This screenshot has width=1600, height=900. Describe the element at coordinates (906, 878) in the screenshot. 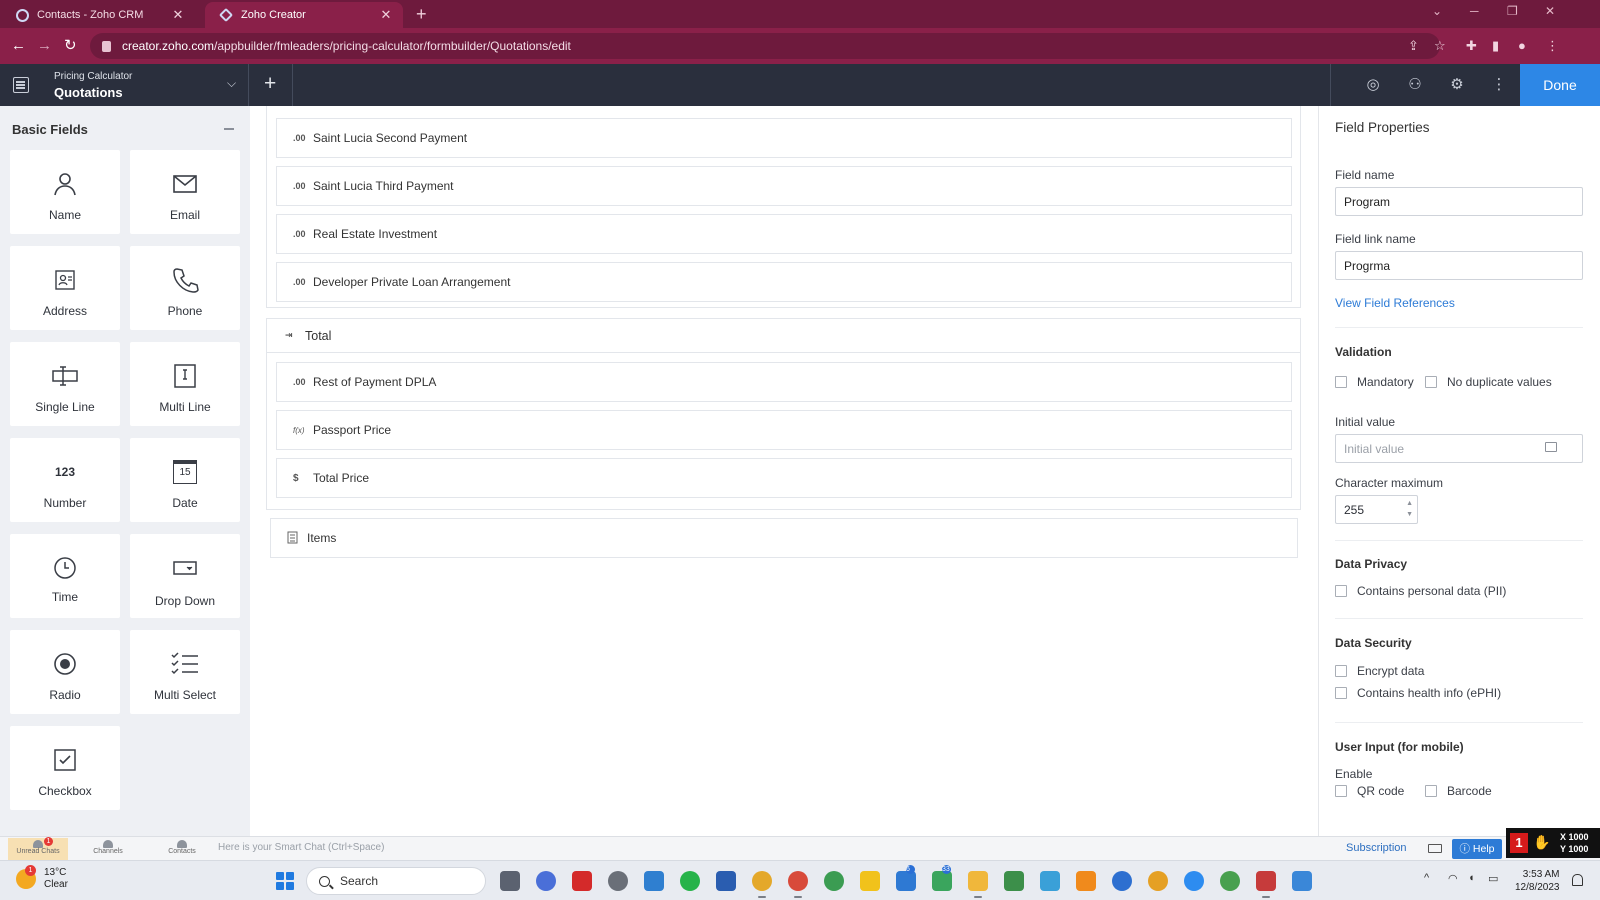

I see `mail-icon: 6` at that location.